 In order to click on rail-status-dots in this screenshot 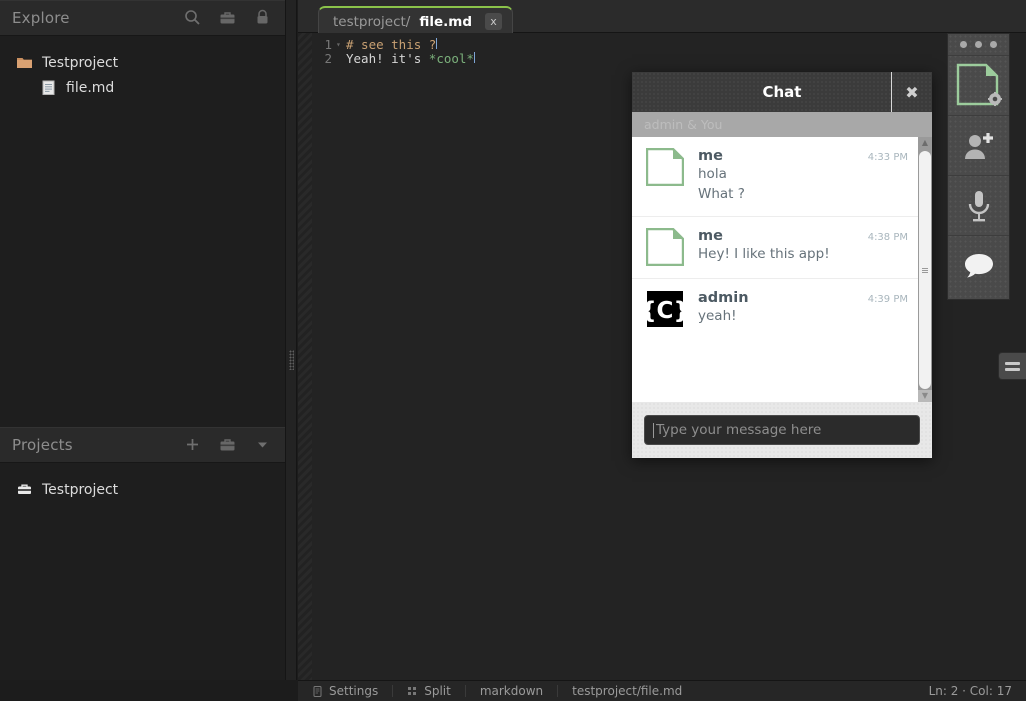, I will do `click(978, 45)`.